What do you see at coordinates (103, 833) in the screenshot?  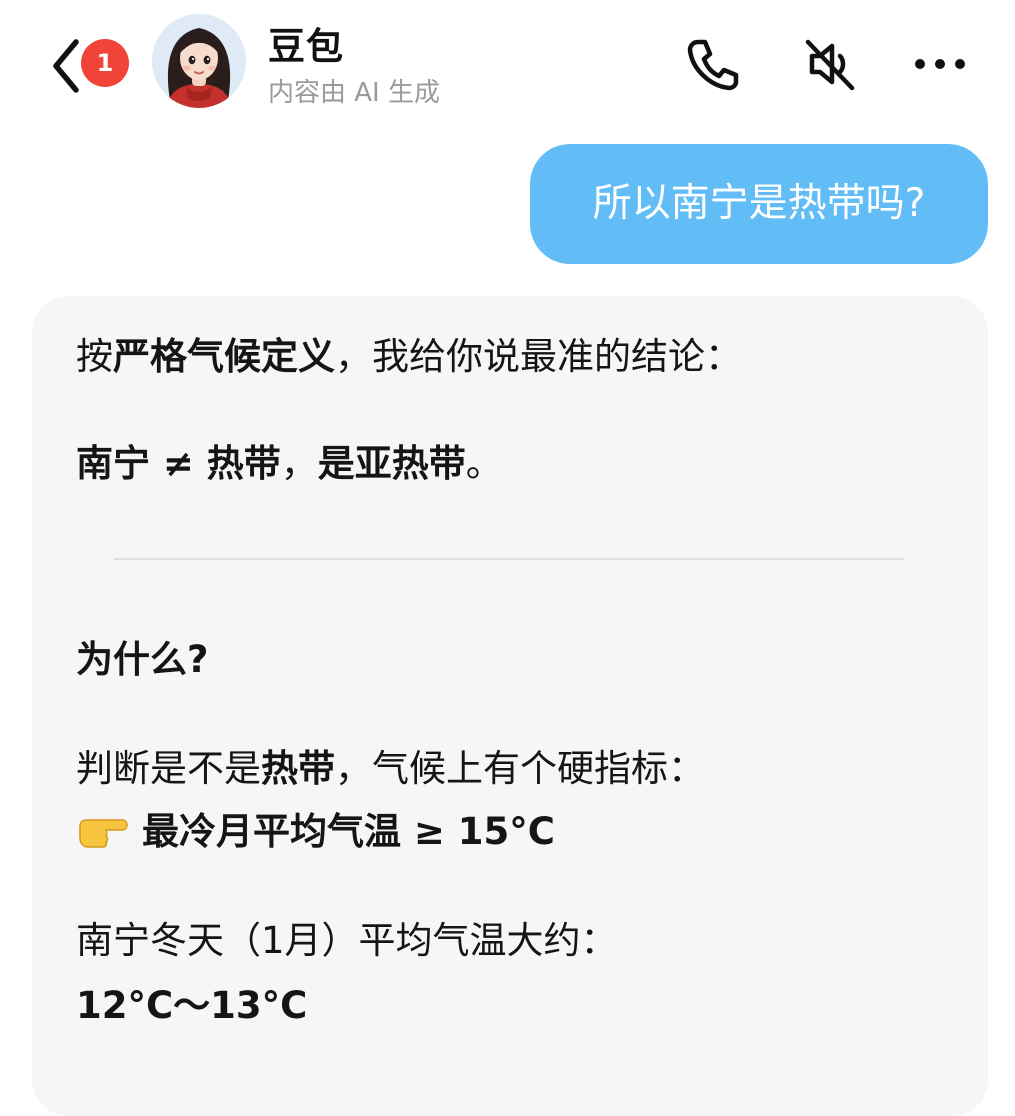 I see `pointing-hand-icon` at bounding box center [103, 833].